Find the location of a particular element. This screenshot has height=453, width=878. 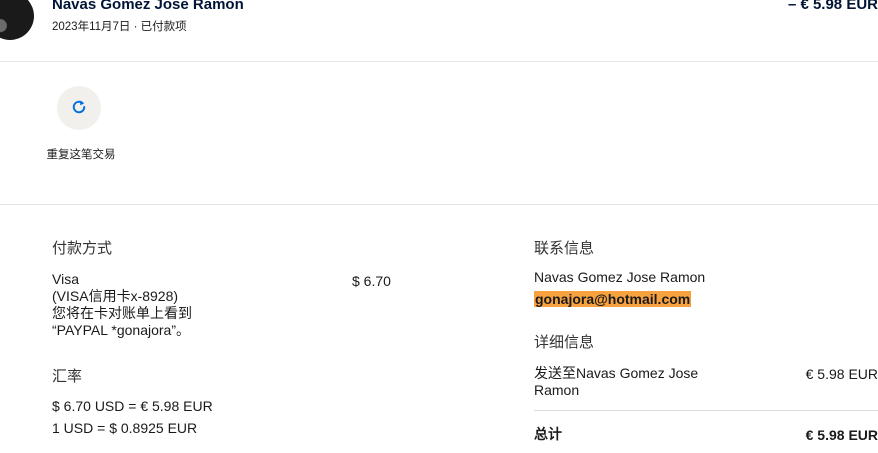

header-amount: – € 5.98 EUR is located at coordinates (832, 6).